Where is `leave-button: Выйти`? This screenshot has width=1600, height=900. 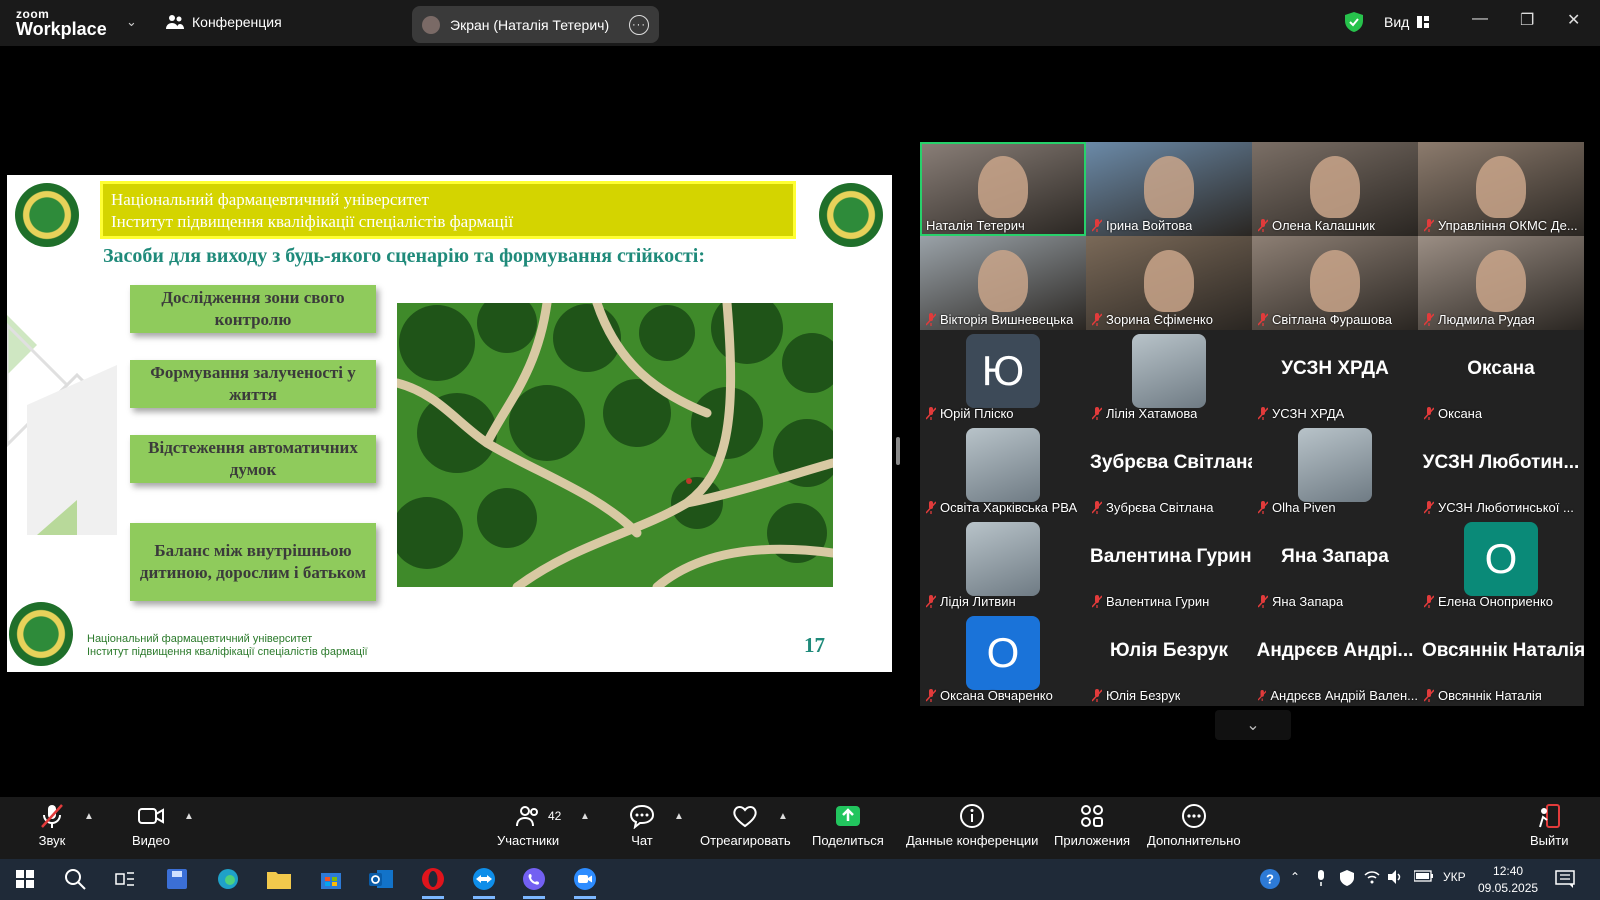 leave-button: Выйти is located at coordinates (1549, 825).